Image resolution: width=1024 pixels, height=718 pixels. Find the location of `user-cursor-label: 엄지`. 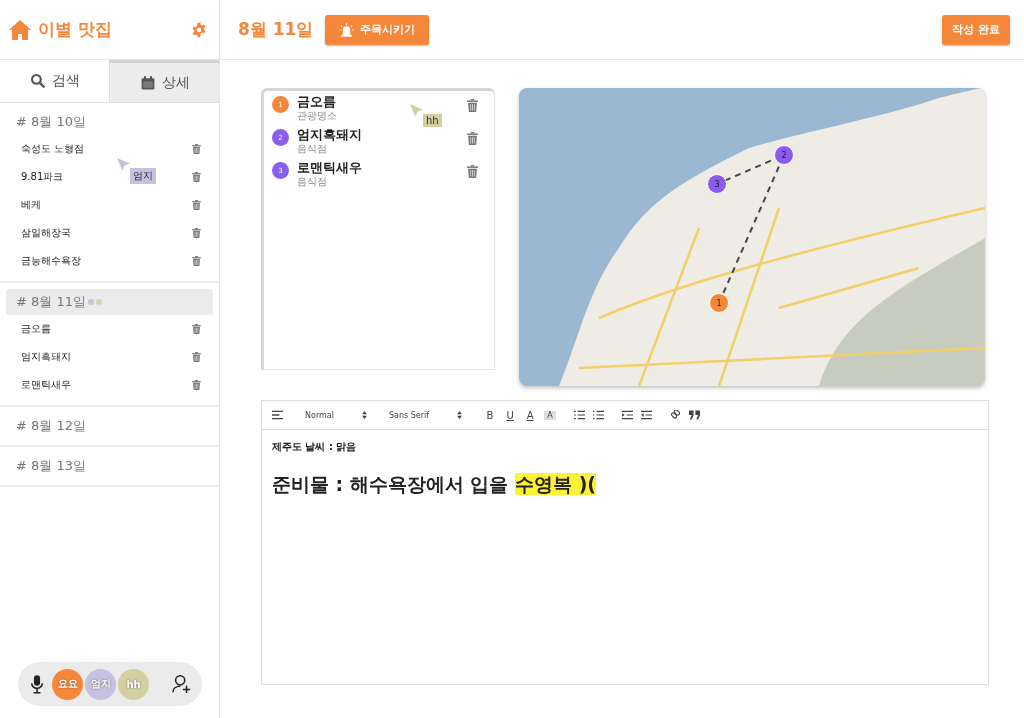

user-cursor-label: 엄지 is located at coordinates (143, 176).